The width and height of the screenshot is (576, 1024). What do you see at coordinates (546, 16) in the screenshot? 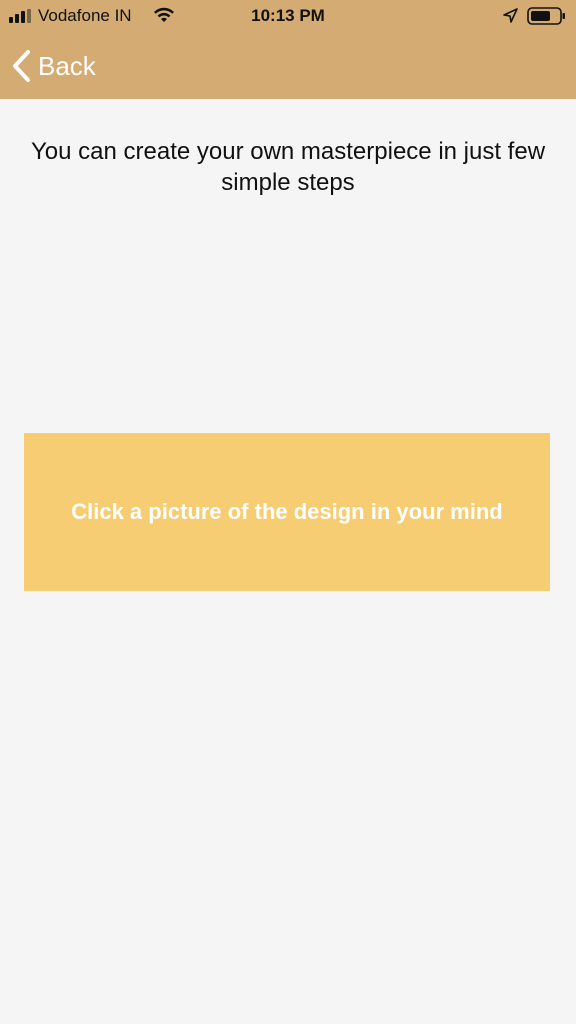
I see `battery-icon` at bounding box center [546, 16].